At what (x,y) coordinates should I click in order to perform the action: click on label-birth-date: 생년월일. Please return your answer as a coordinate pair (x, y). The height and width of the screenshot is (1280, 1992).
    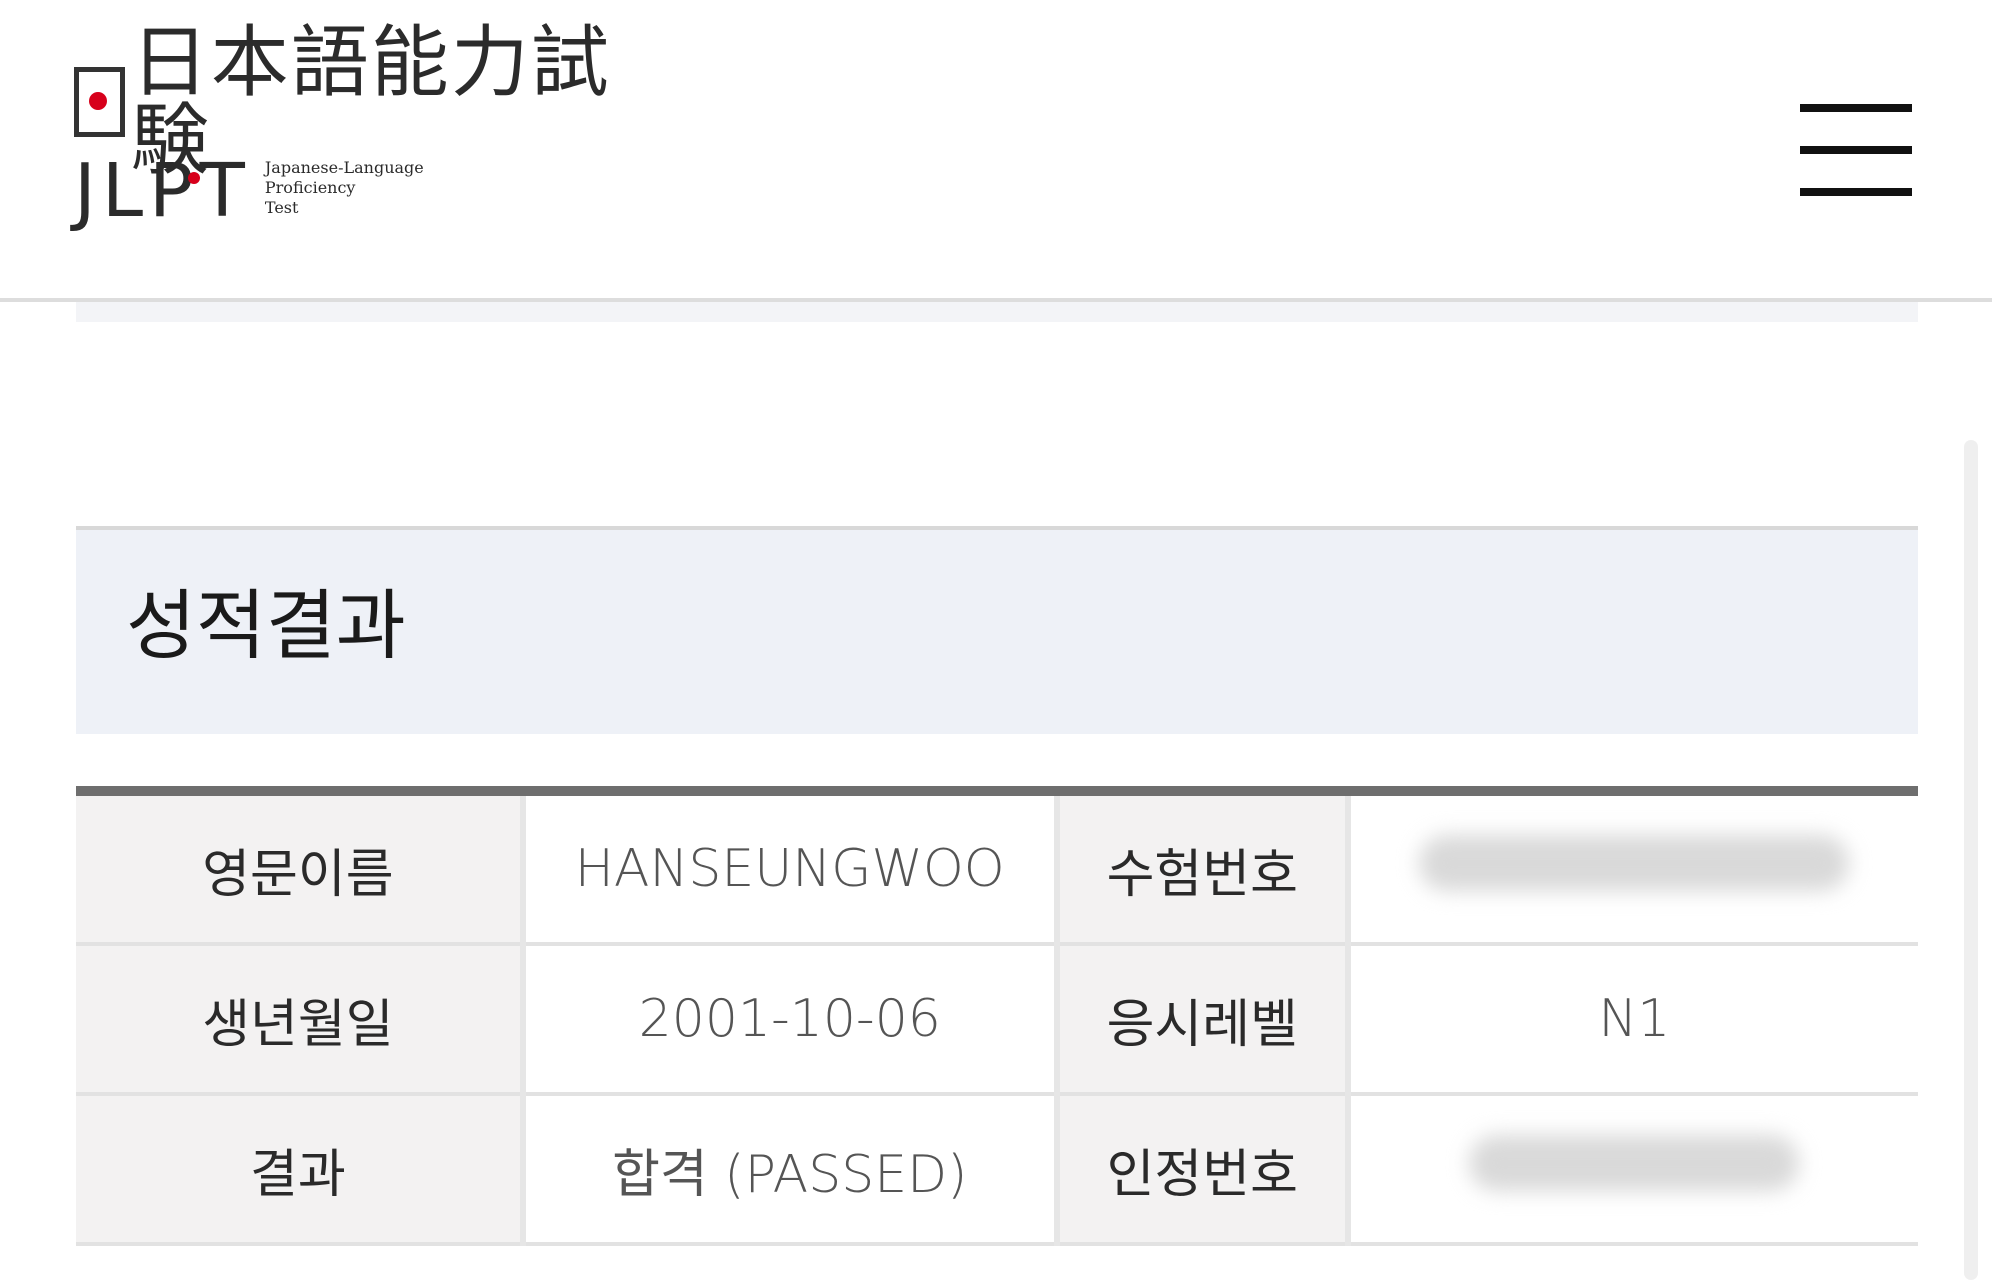
    Looking at the image, I should click on (301, 1020).